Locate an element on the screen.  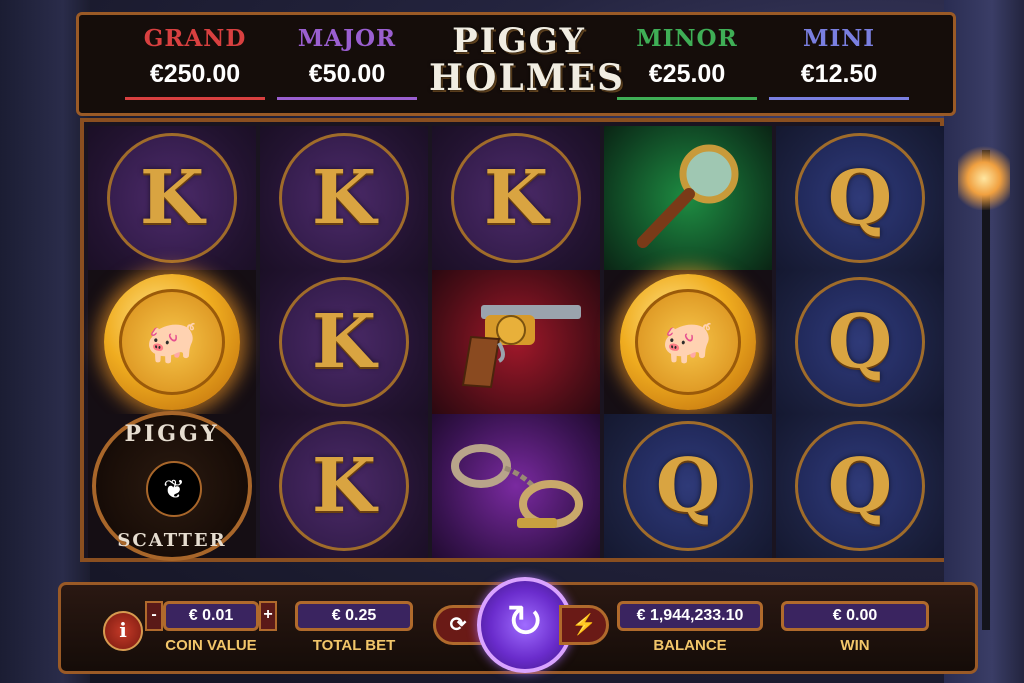
total-bet-display: € 0.25 is located at coordinates (354, 616).